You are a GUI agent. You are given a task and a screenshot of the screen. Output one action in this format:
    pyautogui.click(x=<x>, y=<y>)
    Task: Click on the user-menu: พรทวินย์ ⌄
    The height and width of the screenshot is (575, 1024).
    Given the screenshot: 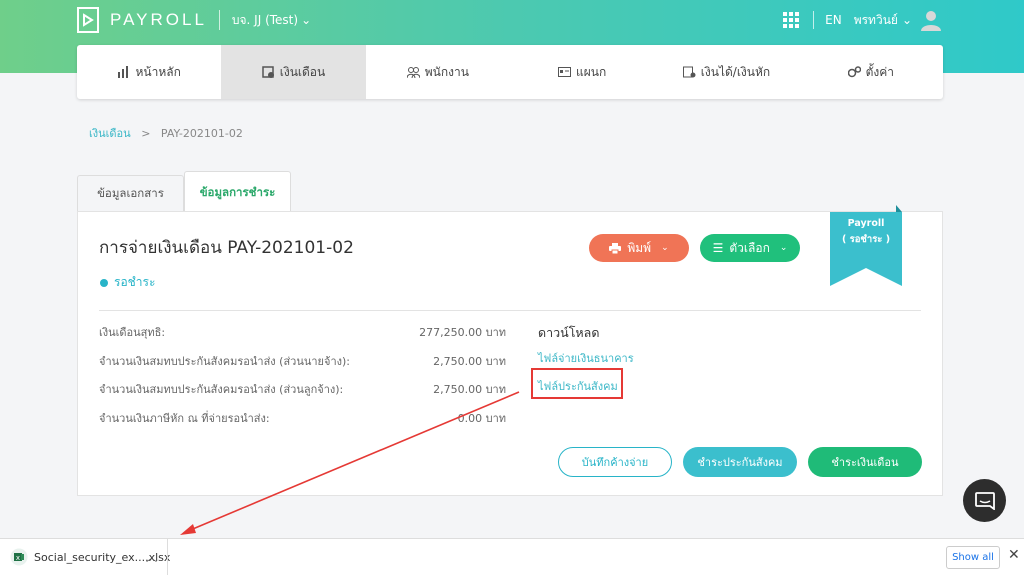 What is the action you would take?
    pyautogui.click(x=883, y=20)
    